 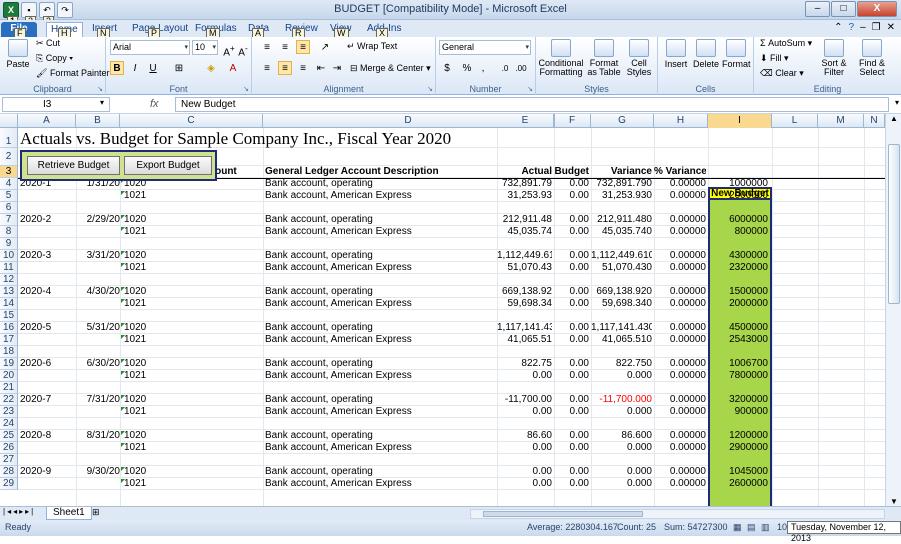 I want to click on vertical-scrollbar: ▲ ▼, so click(x=893, y=310).